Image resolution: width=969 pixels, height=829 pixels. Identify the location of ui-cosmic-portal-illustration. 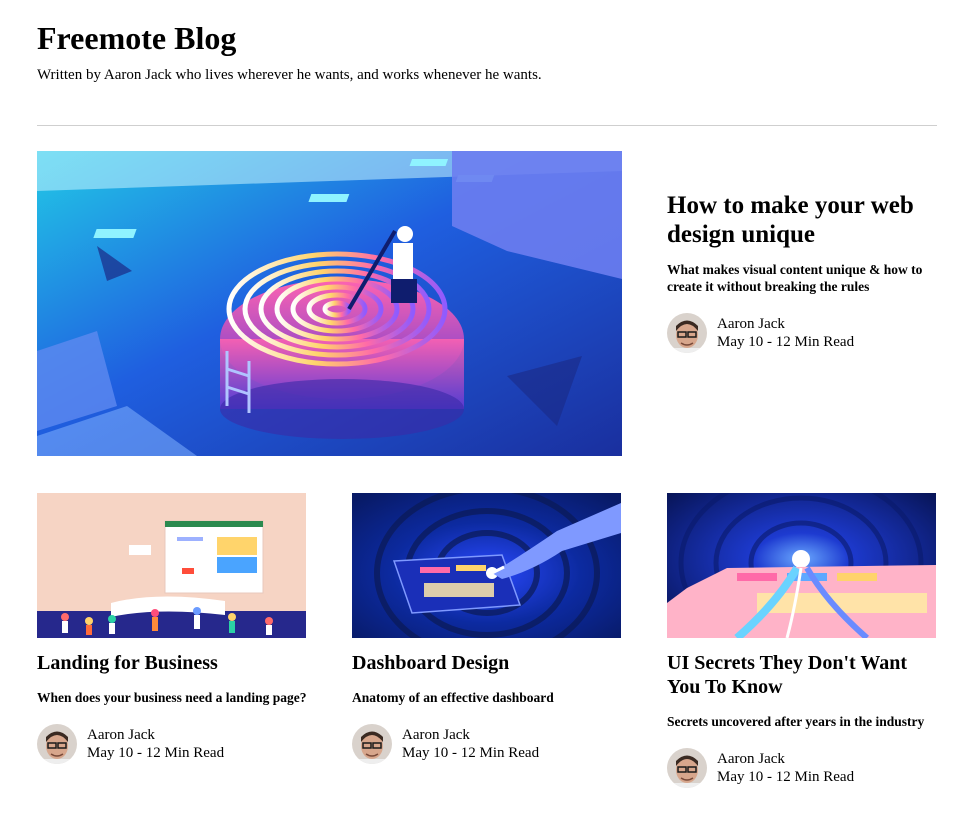
(801, 565).